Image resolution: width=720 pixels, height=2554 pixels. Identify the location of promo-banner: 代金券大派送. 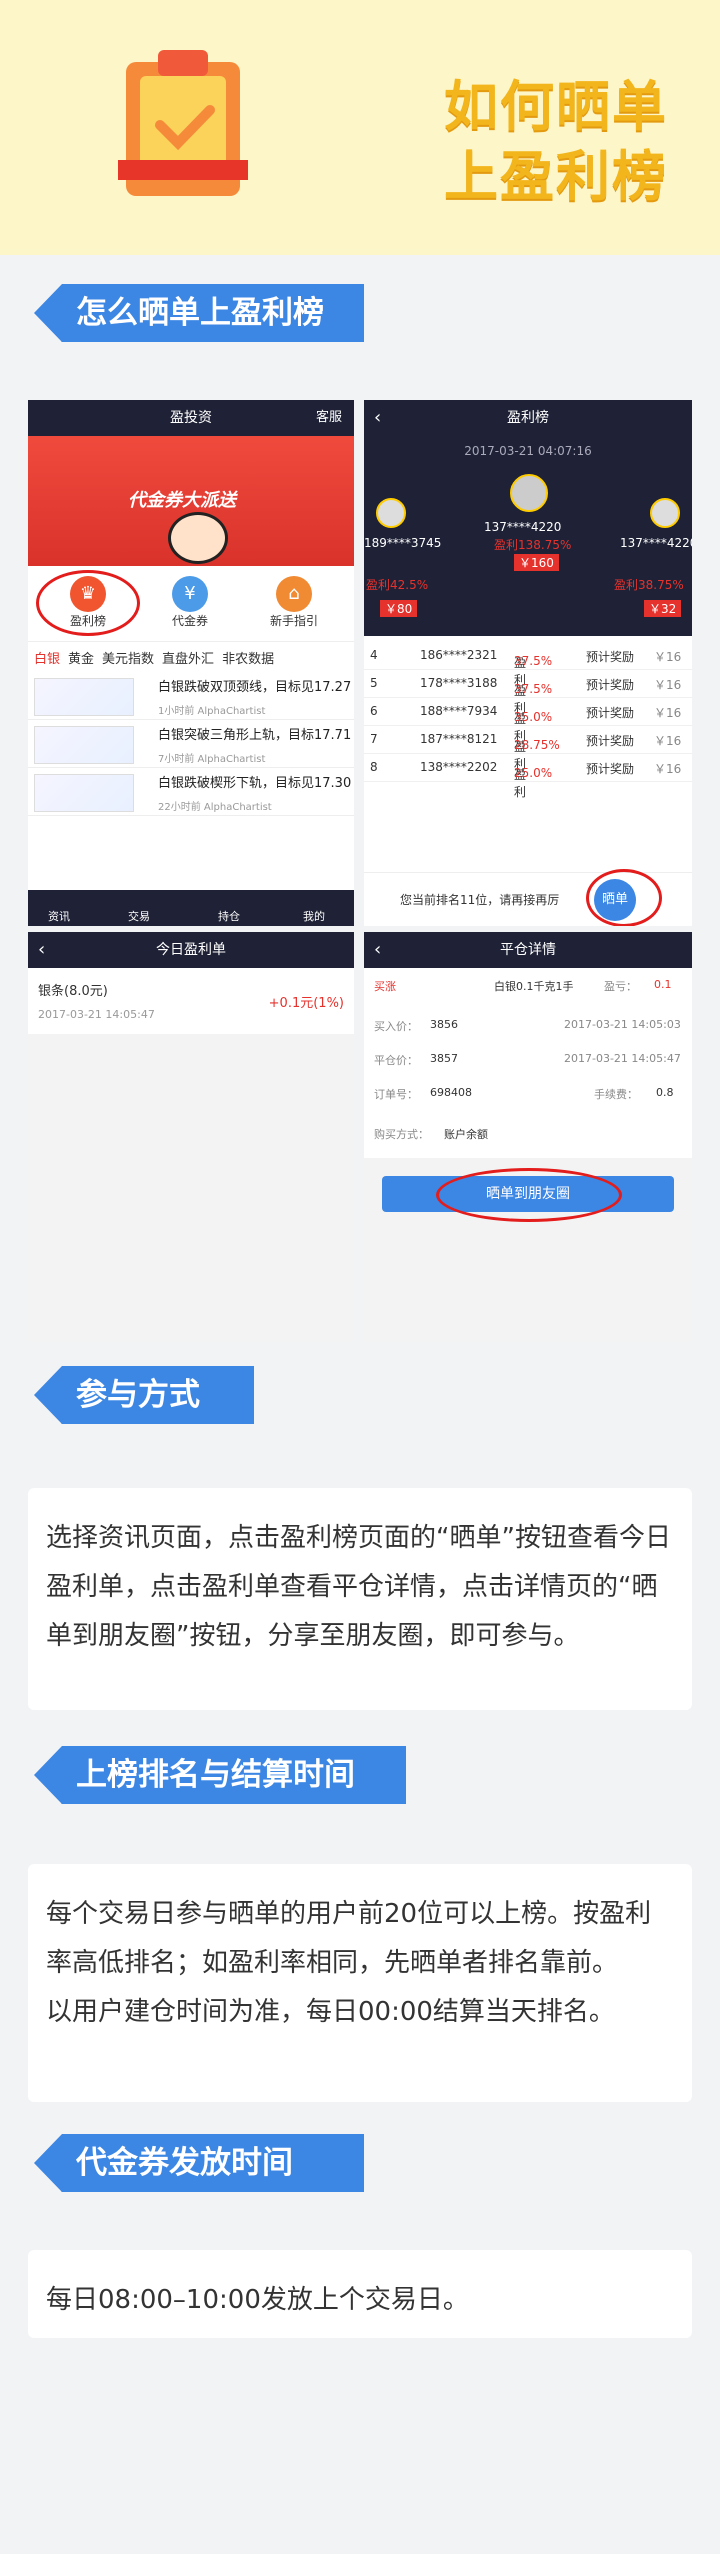
(191, 501).